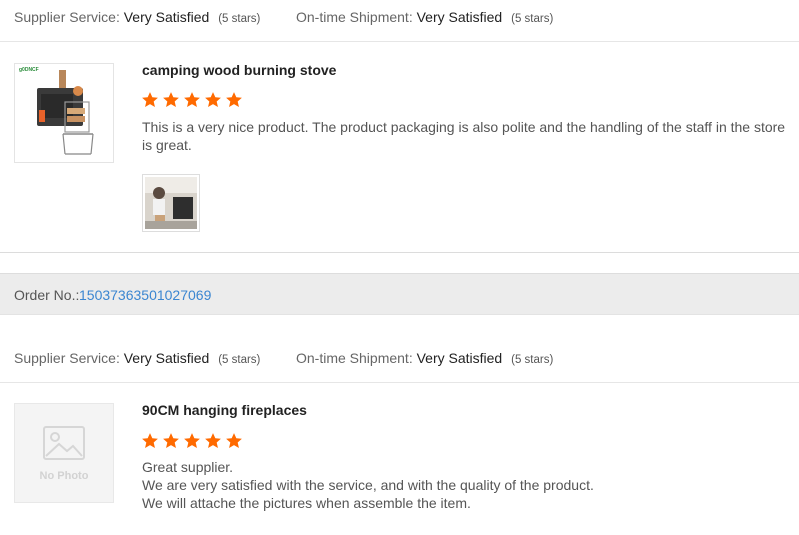 The image size is (799, 535). What do you see at coordinates (224, 410) in the screenshot?
I see `product-title: 90CM hanging fireplaces` at bounding box center [224, 410].